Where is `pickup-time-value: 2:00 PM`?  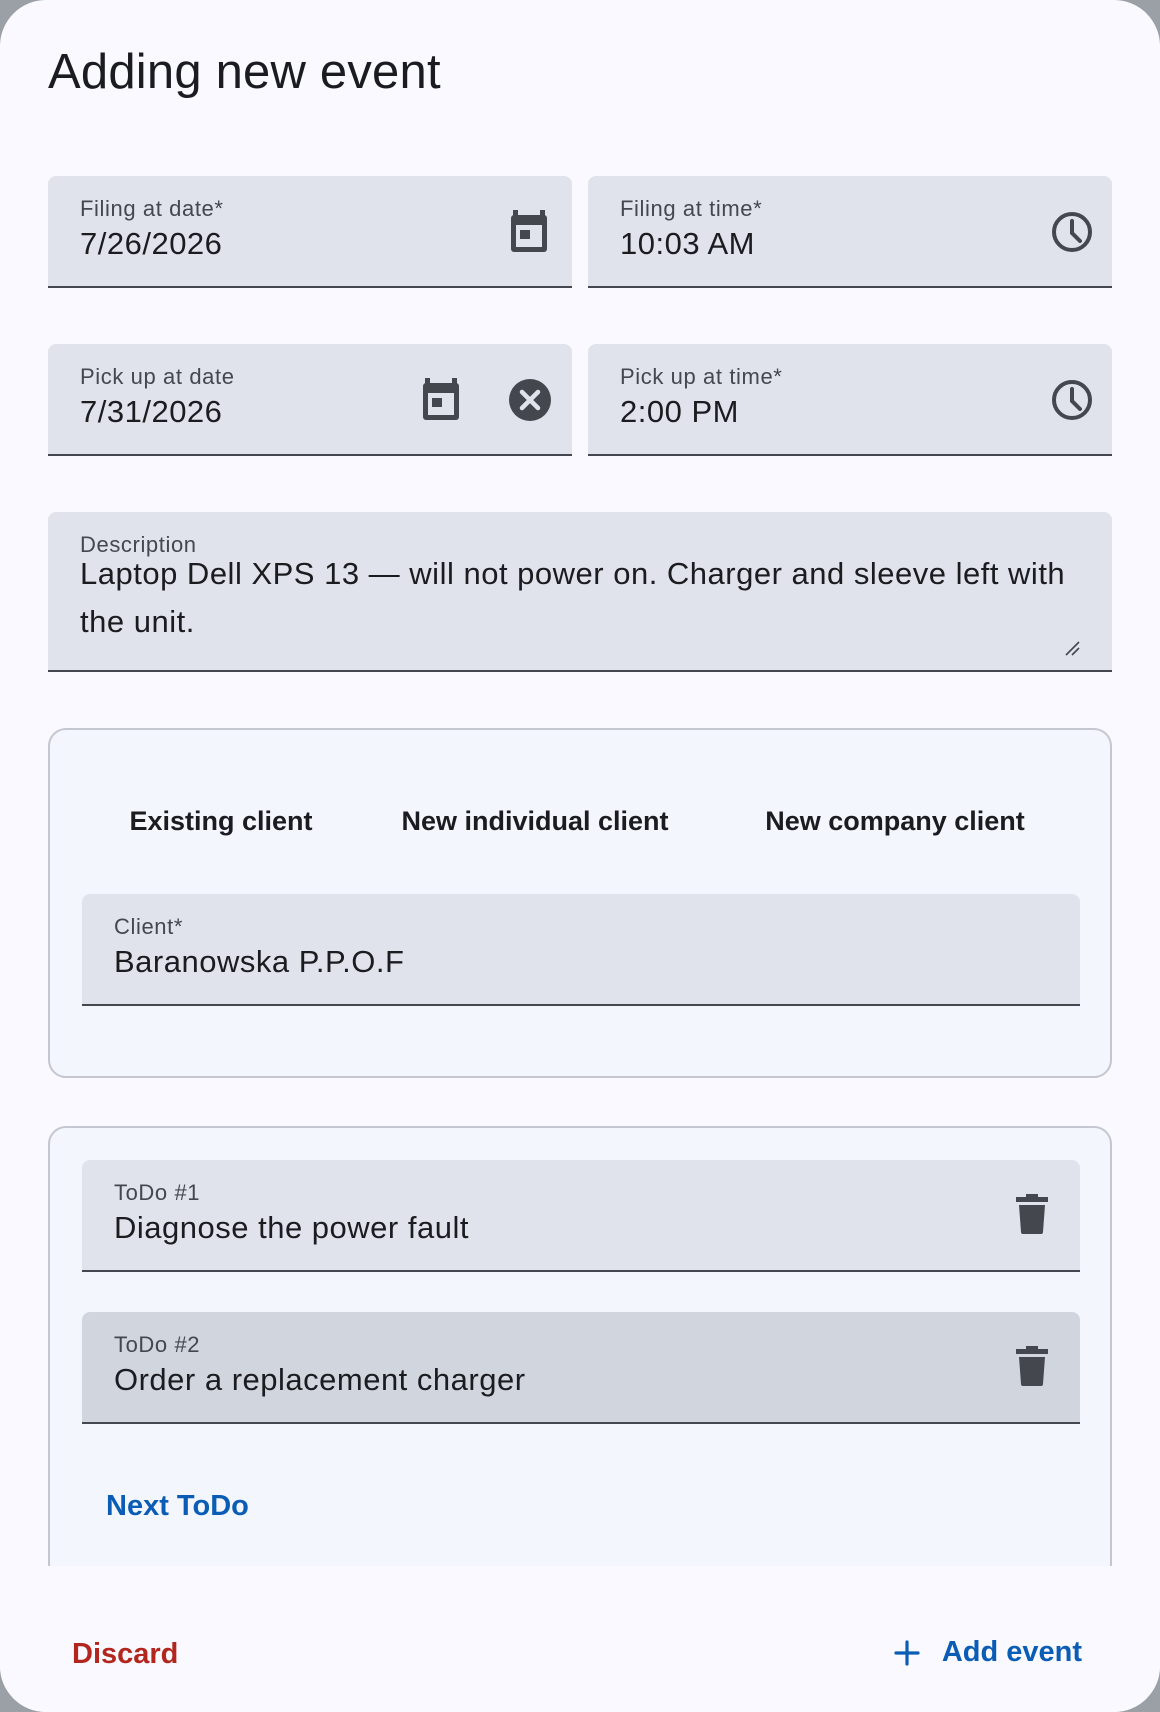
pickup-time-value: 2:00 PM is located at coordinates (679, 411).